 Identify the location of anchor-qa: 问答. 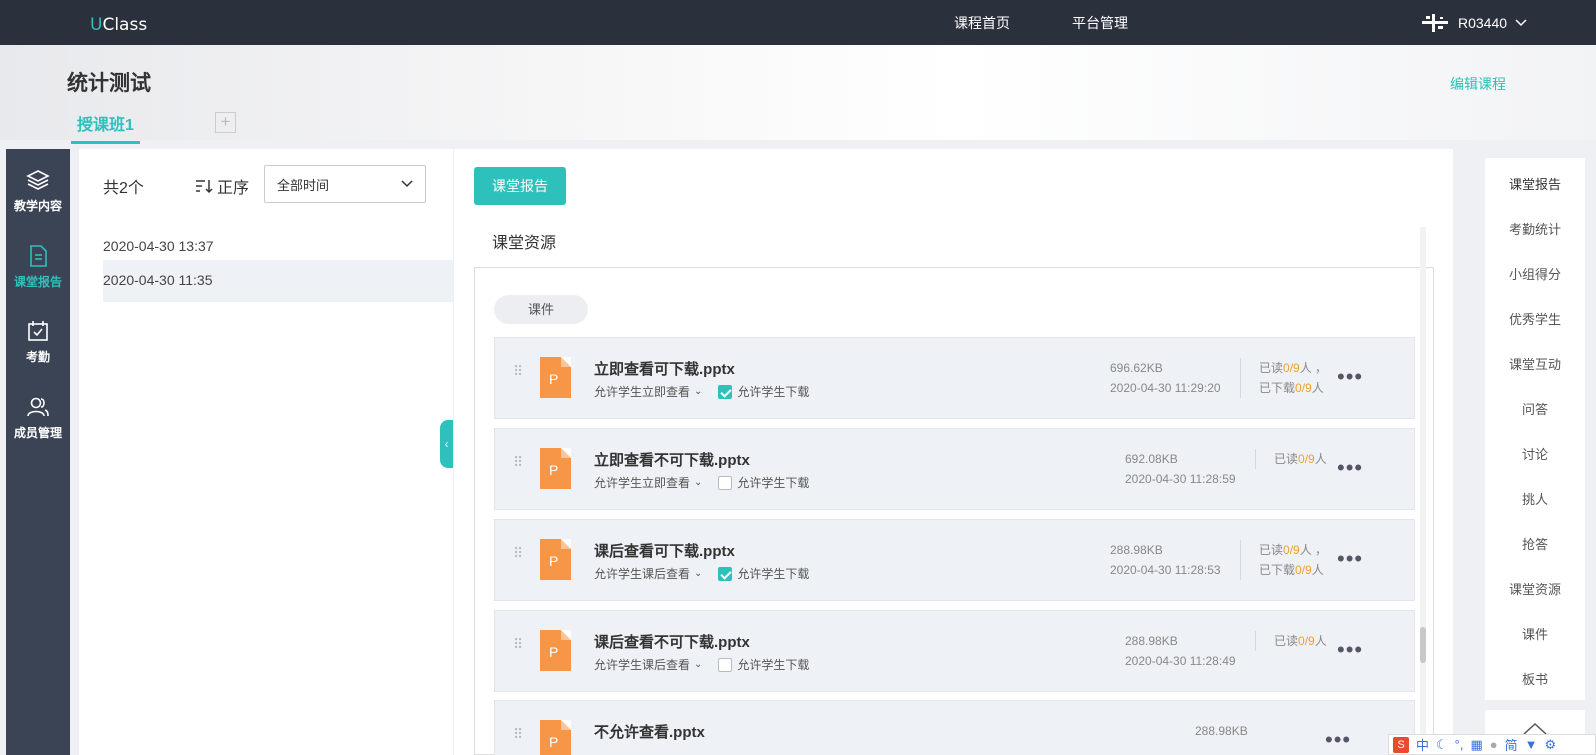
(1535, 408).